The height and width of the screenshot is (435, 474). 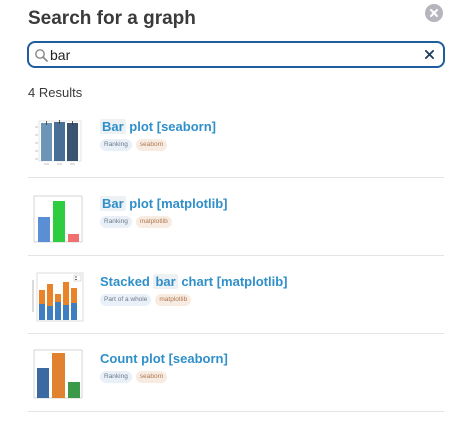 I want to click on clear-search-icon, so click(x=429, y=54).